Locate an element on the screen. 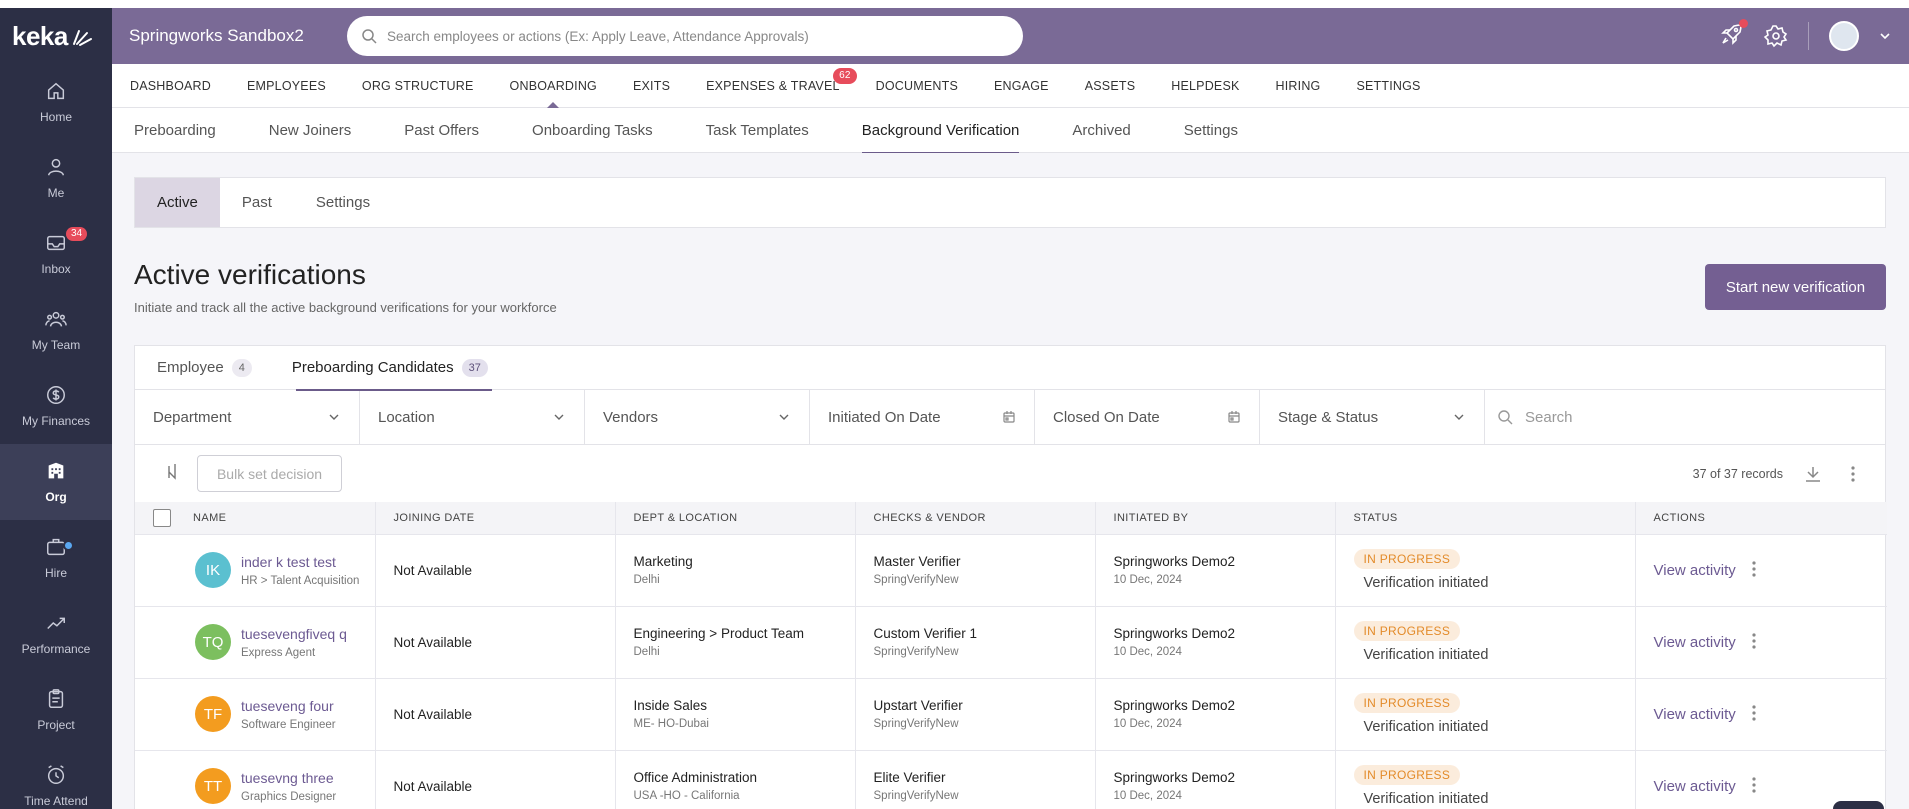 This screenshot has height=809, width=1909. gear-icon is located at coordinates (1776, 36).